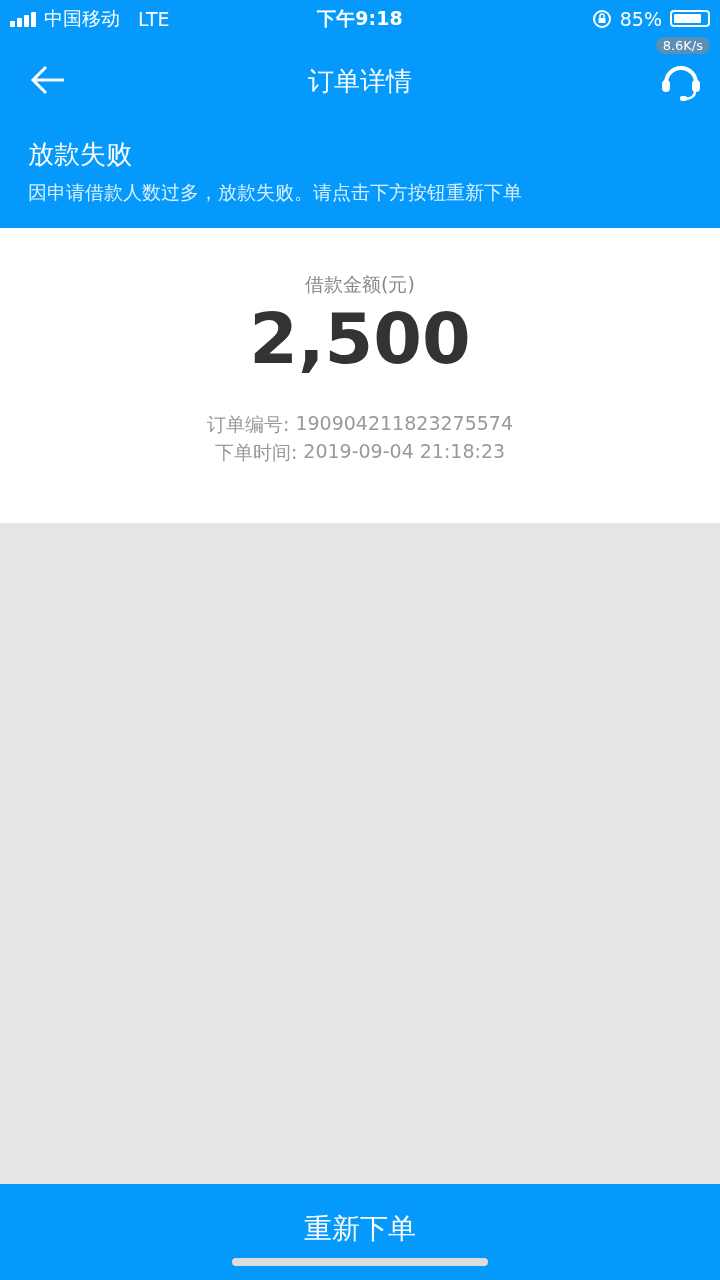 This screenshot has width=720, height=1280. Describe the element at coordinates (82, 18) in the screenshot. I see `carrier-name: 中国移动` at that location.